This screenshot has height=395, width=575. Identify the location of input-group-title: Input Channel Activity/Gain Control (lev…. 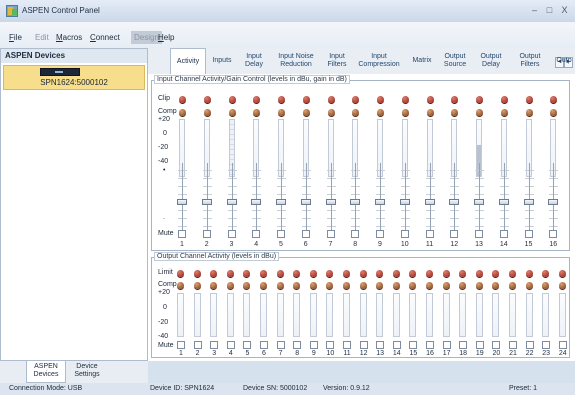
(252, 79).